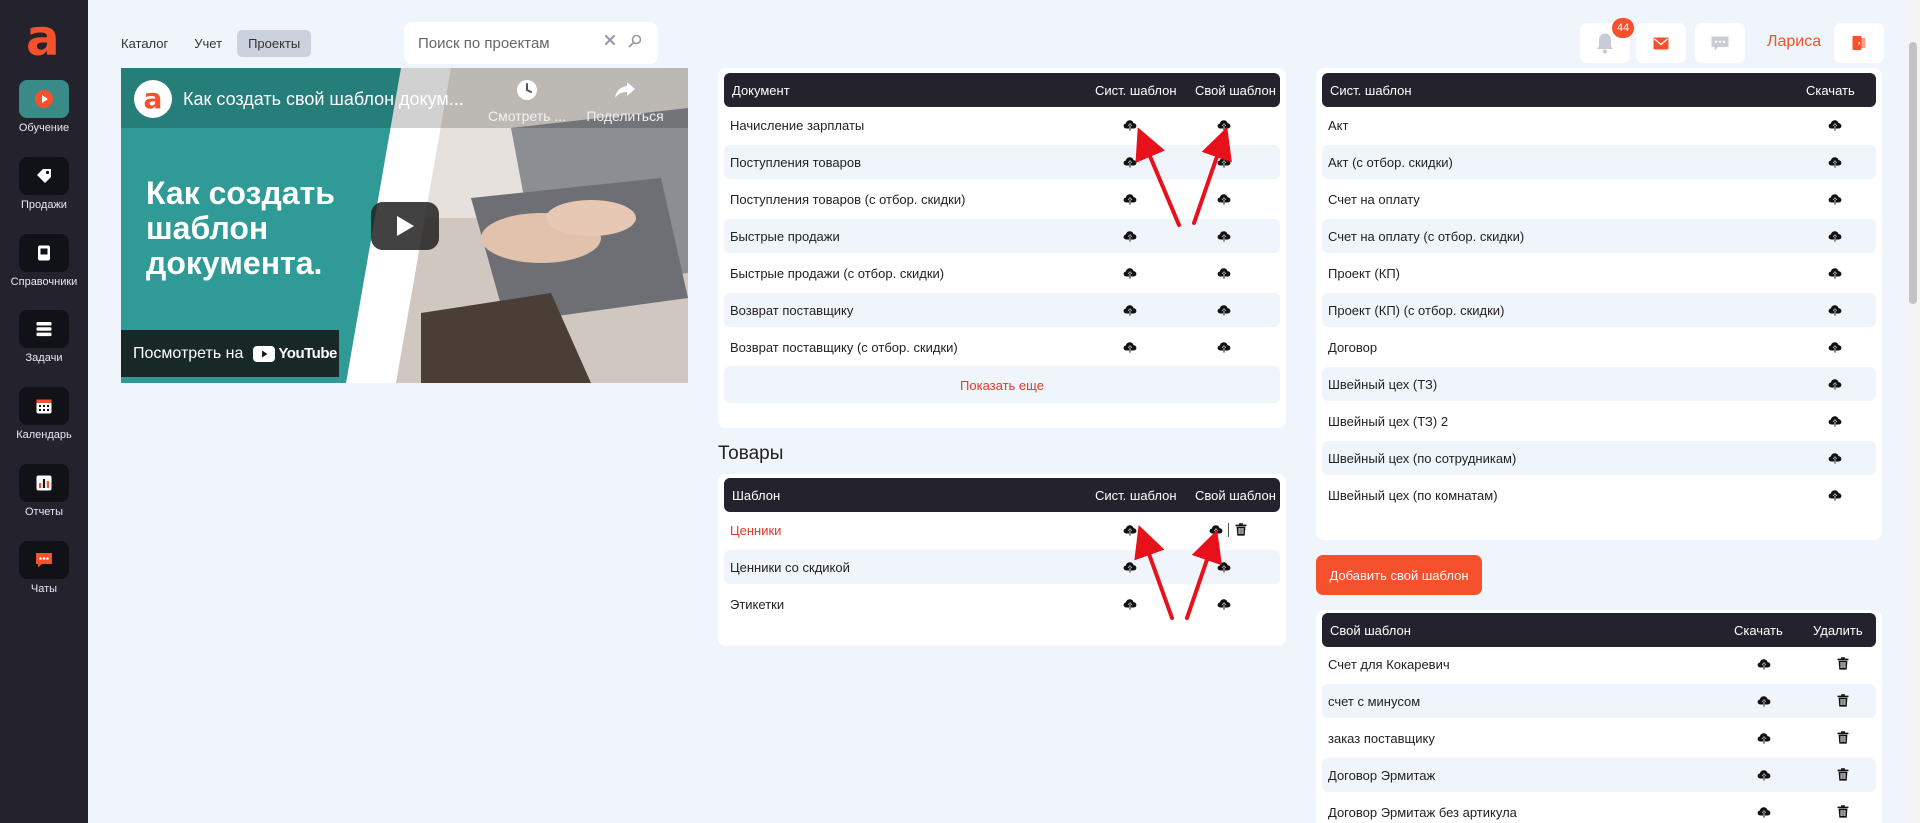 The width and height of the screenshot is (1920, 823). Describe the element at coordinates (1374, 199) in the screenshot. I see `row-name: Счет на оплату` at that location.